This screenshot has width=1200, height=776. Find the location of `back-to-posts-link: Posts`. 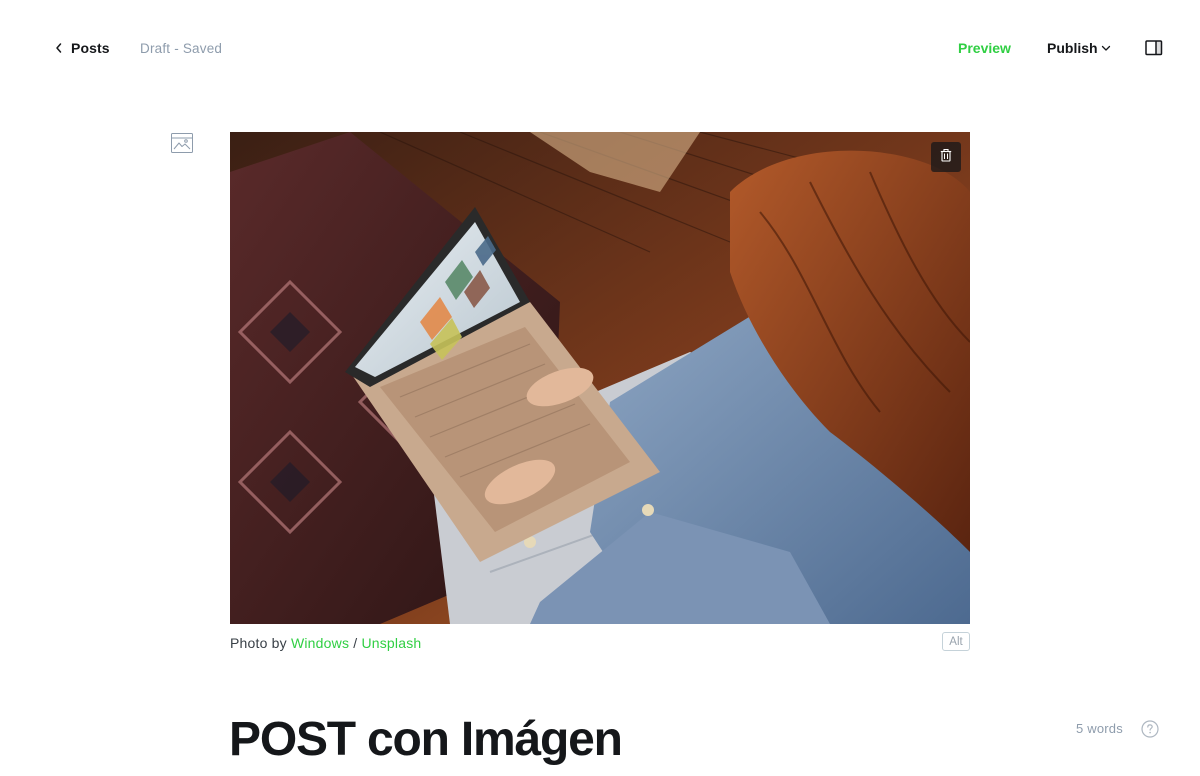

back-to-posts-link: Posts is located at coordinates (82, 48).